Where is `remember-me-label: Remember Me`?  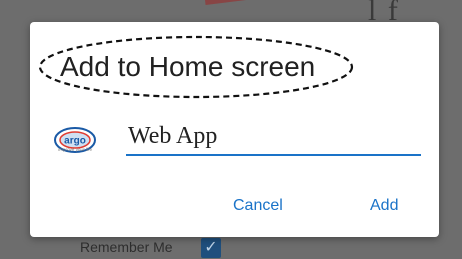 remember-me-label: Remember Me is located at coordinates (126, 247).